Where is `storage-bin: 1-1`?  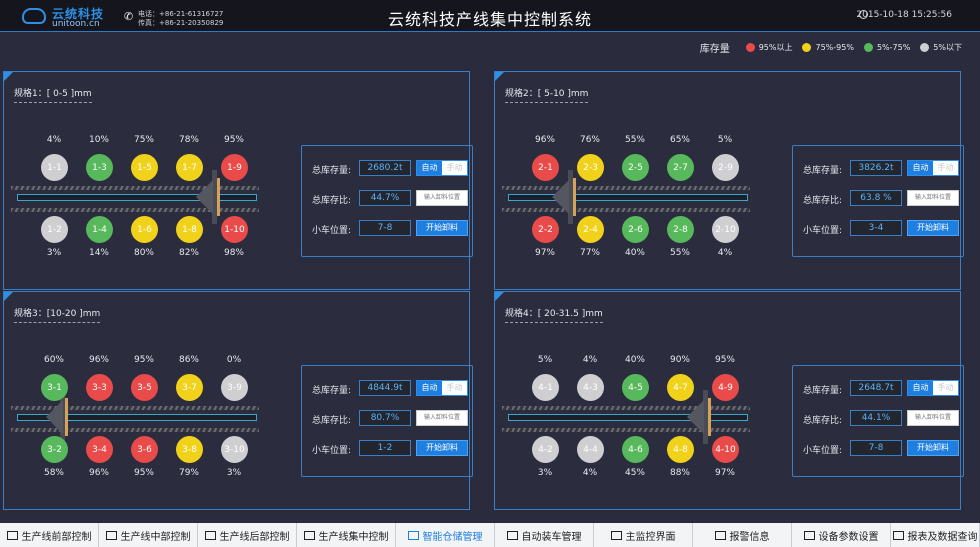 storage-bin: 1-1 is located at coordinates (54, 167).